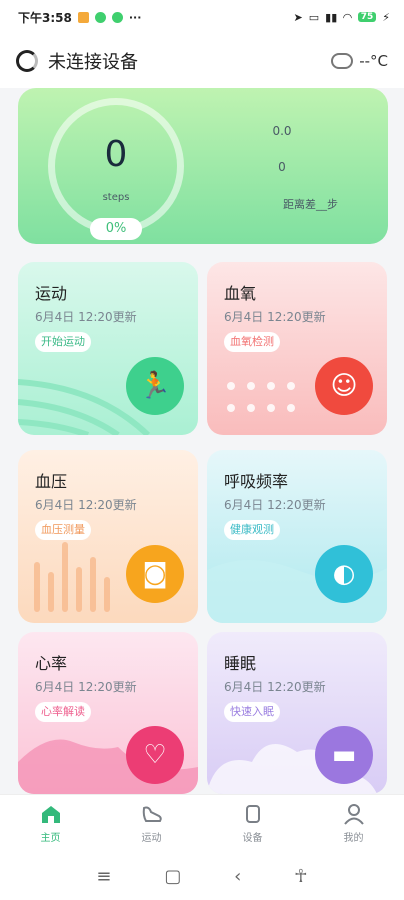 Image resolution: width=404 pixels, height=900 pixels. What do you see at coordinates (155, 574) in the screenshot?
I see `blood-pressure-monitor-icon: ◙` at bounding box center [155, 574].